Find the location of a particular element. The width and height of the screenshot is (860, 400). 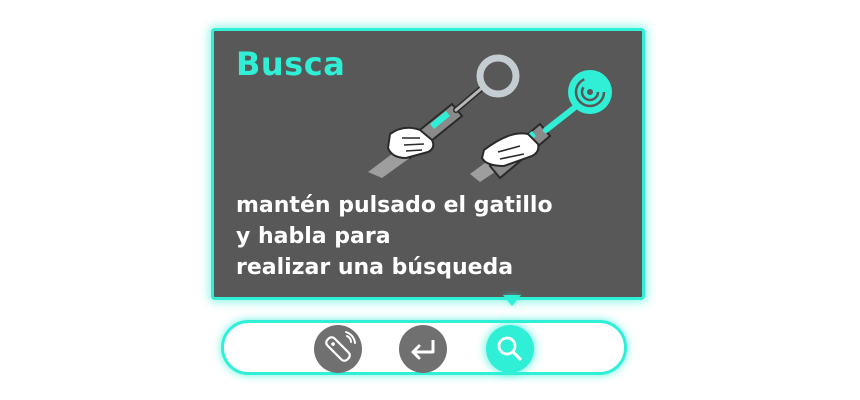

tooltip-title: Busca is located at coordinates (291, 64).